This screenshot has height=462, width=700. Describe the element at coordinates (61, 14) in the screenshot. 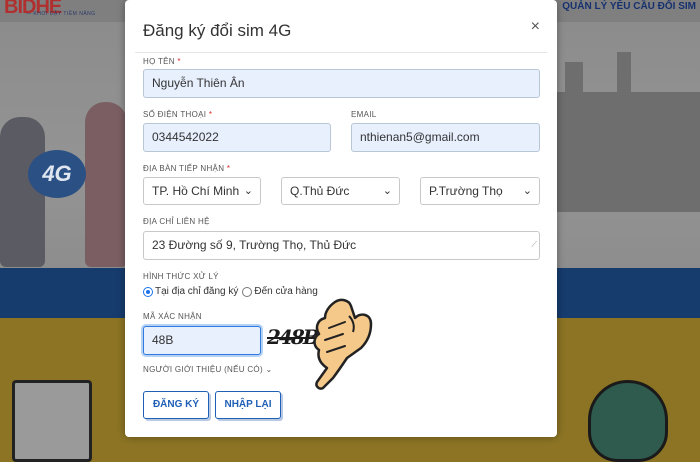

I see `site-tagline: — KHƠI DẬY TIỀM NĂNG` at that location.